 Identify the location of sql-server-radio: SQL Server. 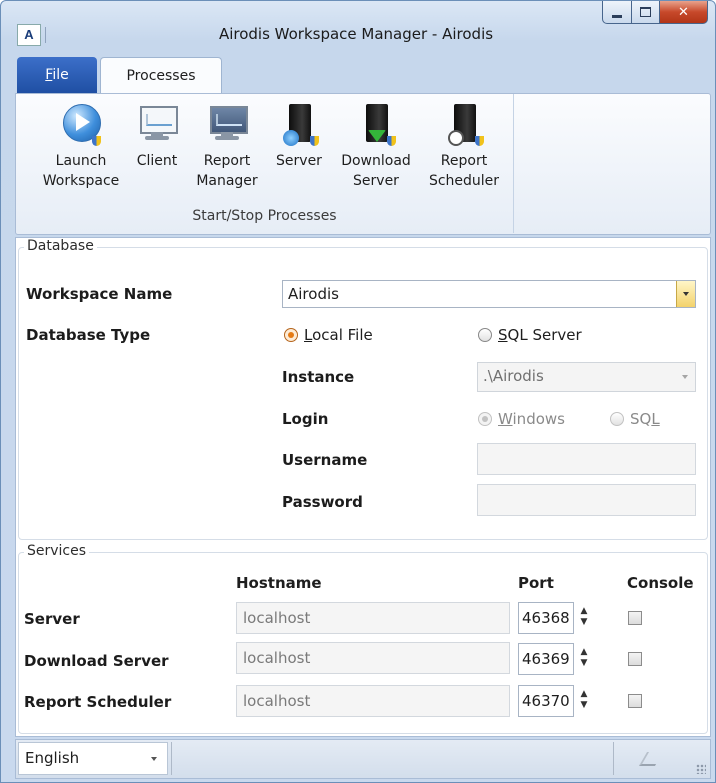
(530, 335).